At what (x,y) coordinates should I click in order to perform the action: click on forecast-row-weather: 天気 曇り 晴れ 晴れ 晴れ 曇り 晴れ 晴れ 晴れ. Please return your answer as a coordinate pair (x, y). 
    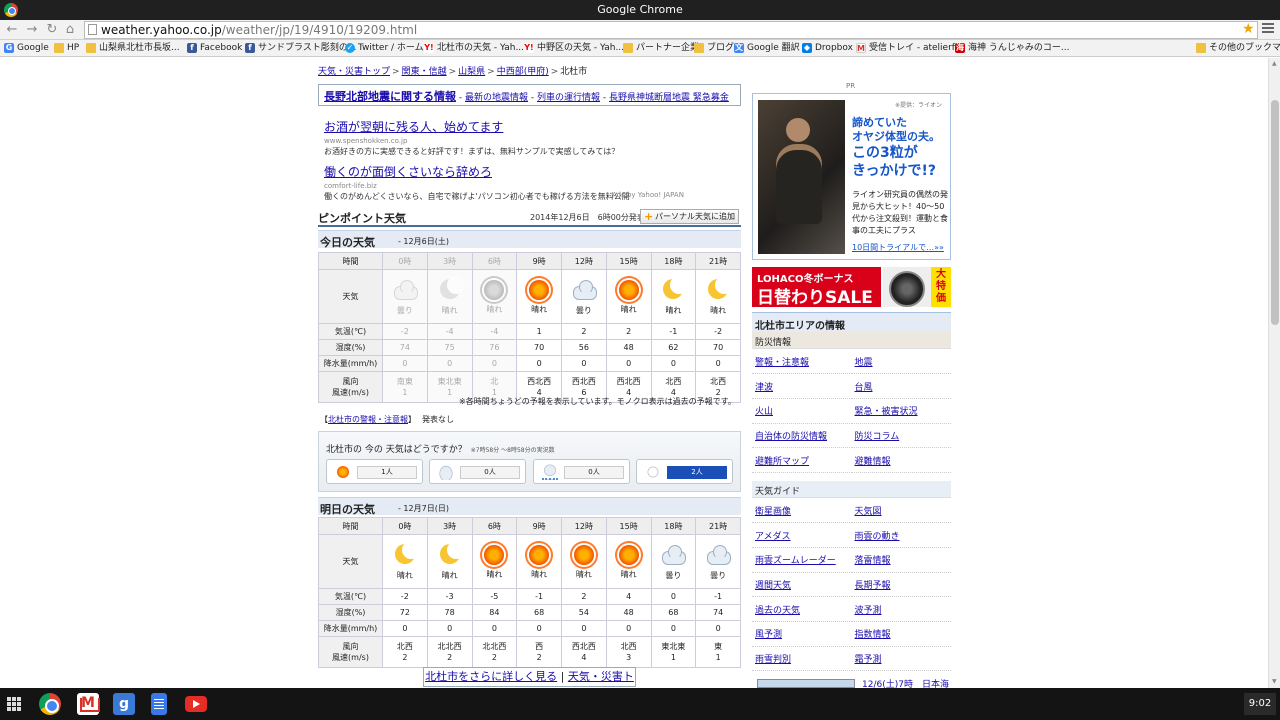
    Looking at the image, I should click on (529, 296).